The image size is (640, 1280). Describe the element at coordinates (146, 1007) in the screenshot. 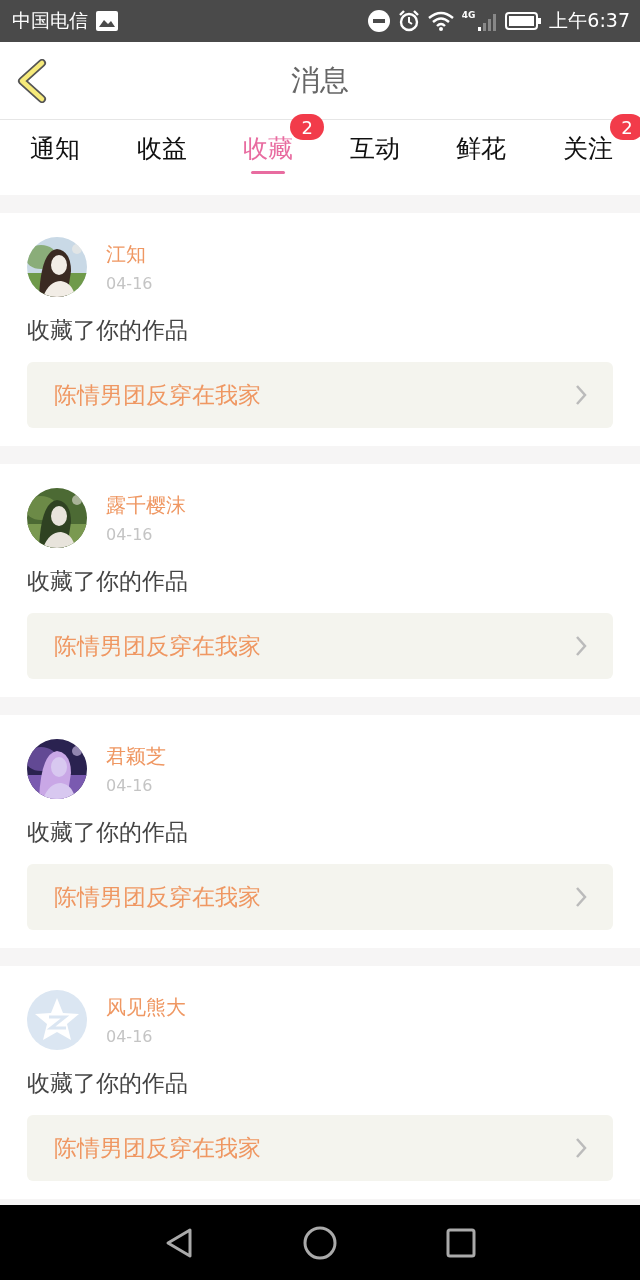

I see `user-name: 风见熊大` at that location.